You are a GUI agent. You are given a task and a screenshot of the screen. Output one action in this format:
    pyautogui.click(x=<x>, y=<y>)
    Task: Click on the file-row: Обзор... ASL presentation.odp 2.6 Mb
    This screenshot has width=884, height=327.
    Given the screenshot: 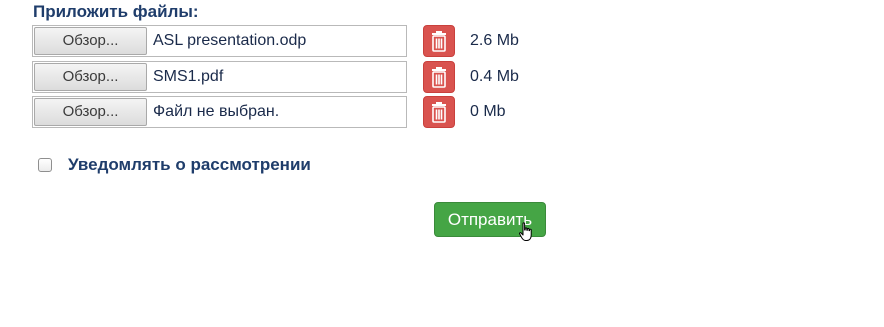 What is the action you would take?
    pyautogui.click(x=292, y=42)
    